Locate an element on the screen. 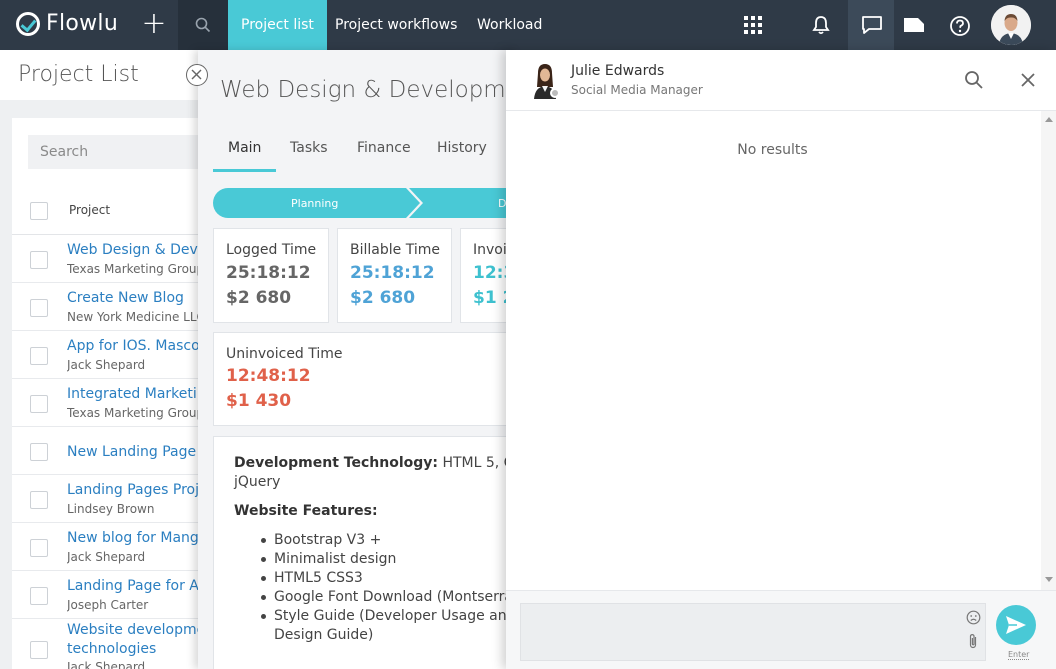 The image size is (1056, 669). uninvoiced-amount-value: $1 430 is located at coordinates (259, 401).